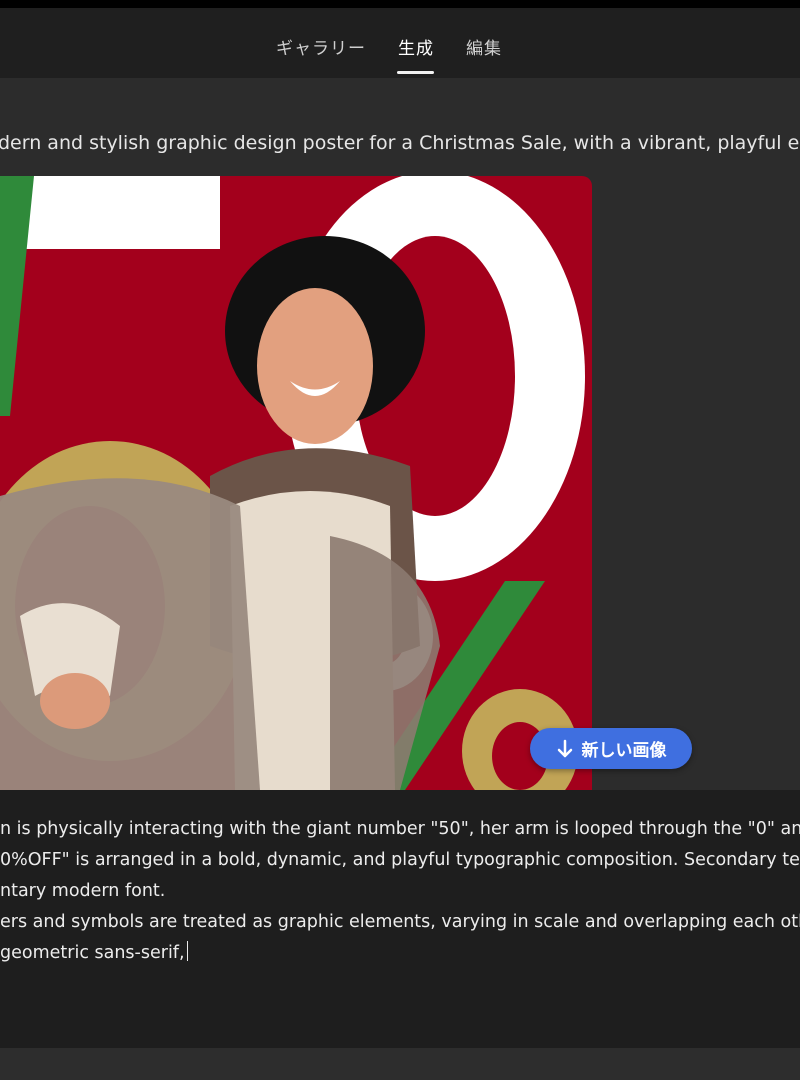 Image resolution: width=800 pixels, height=1080 pixels. Describe the element at coordinates (564, 748) in the screenshot. I see `arrow-down-icon` at that location.